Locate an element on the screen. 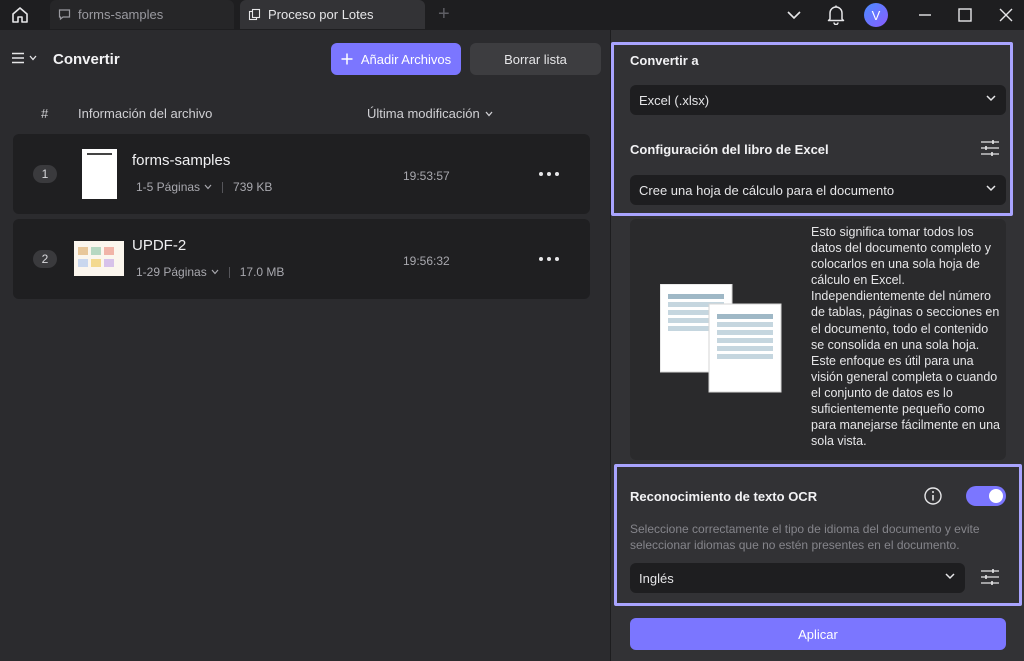  ocr-settings-button is located at coordinates (991, 578).